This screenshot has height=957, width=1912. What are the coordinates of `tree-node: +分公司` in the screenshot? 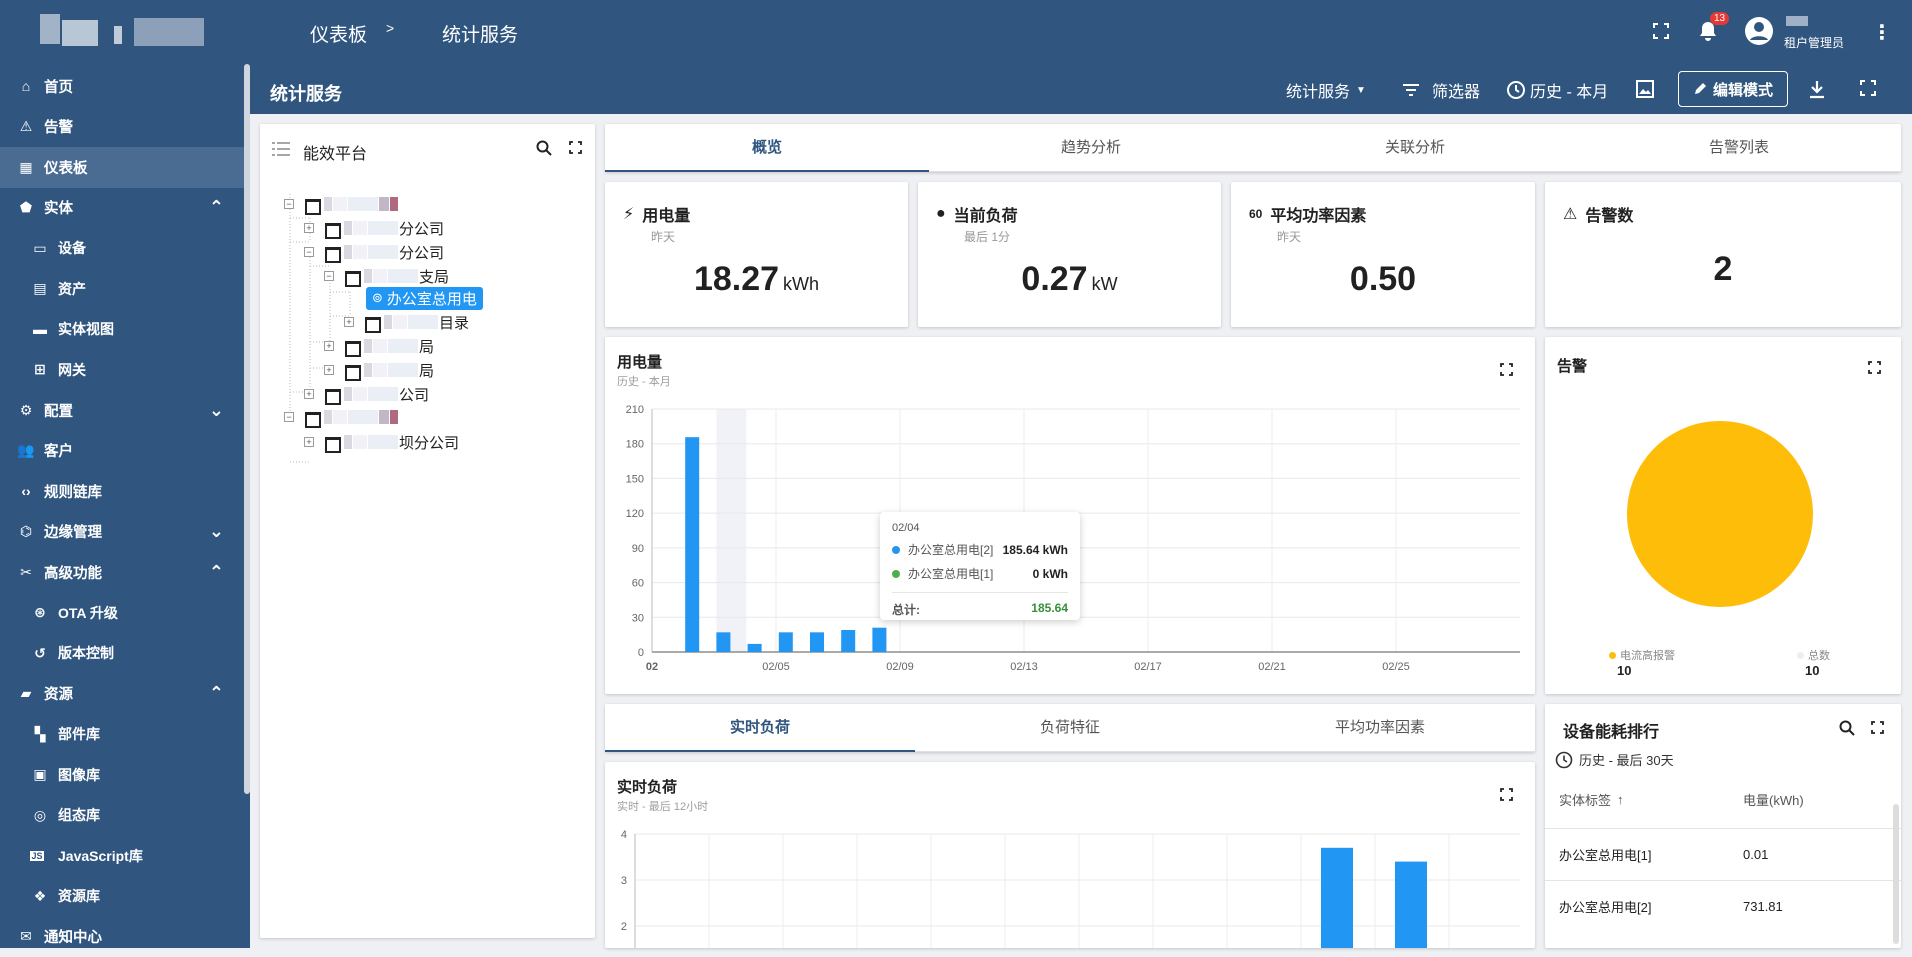 It's located at (374, 228).